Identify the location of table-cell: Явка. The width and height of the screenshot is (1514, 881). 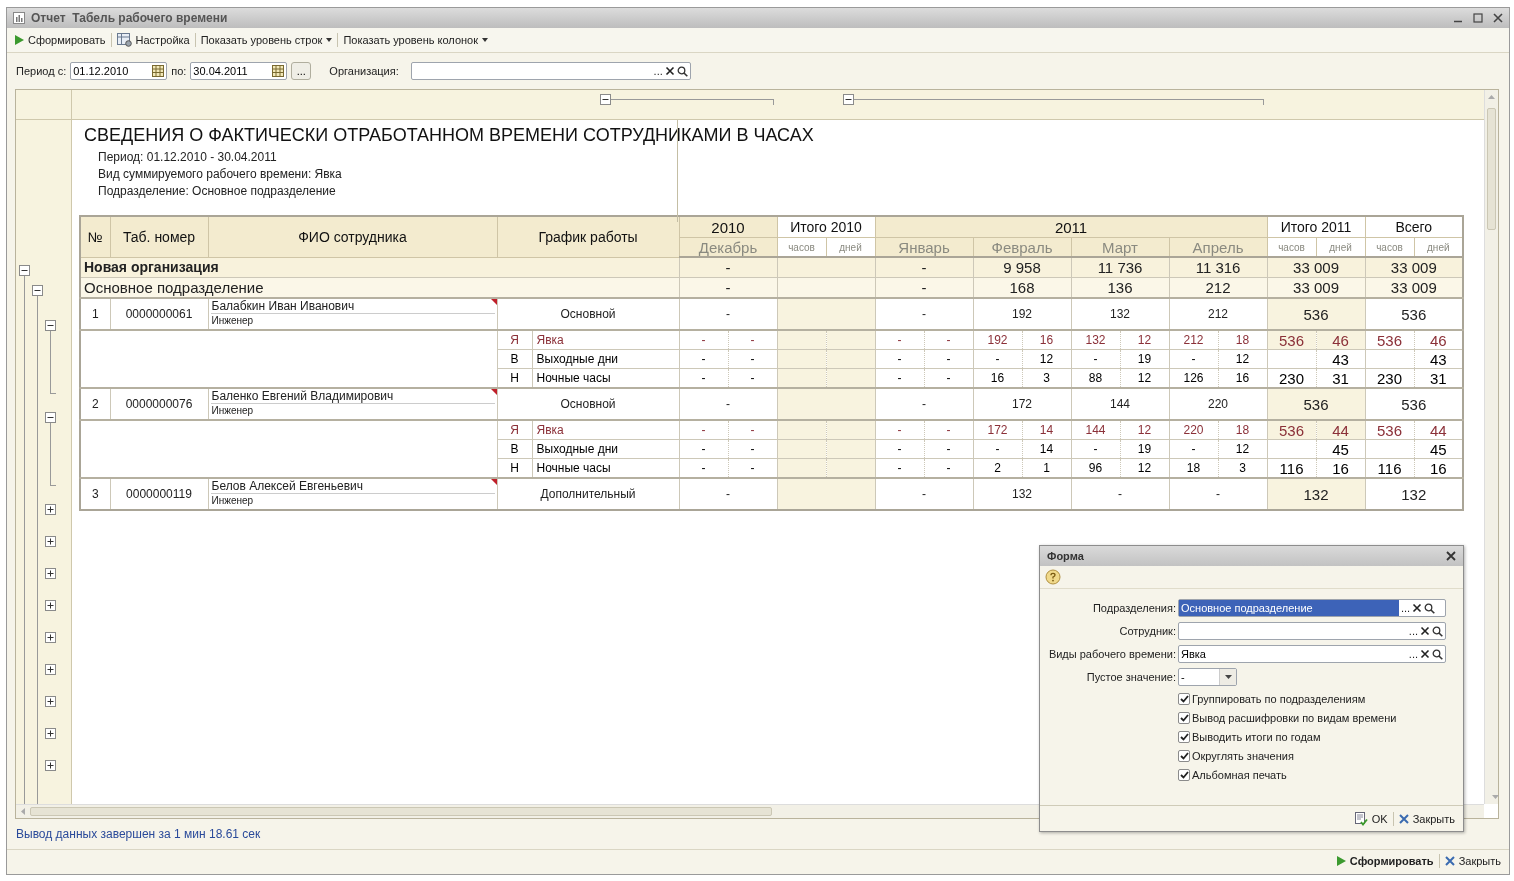
(605, 430).